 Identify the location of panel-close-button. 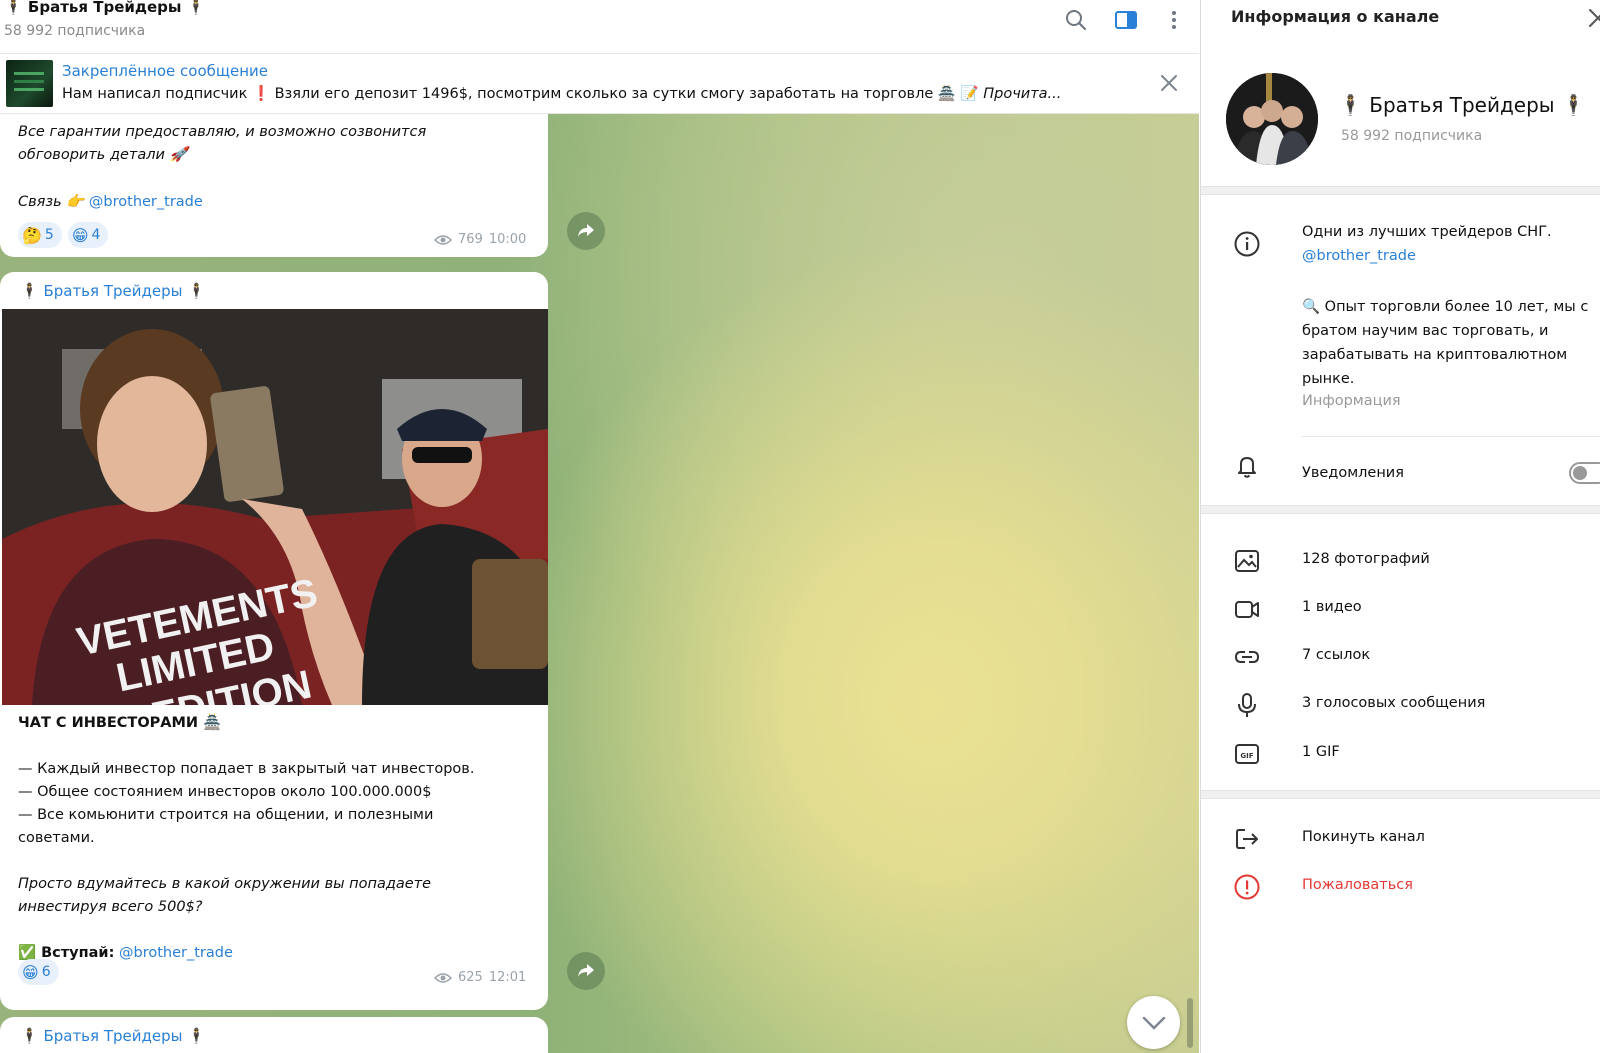
(1593, 18).